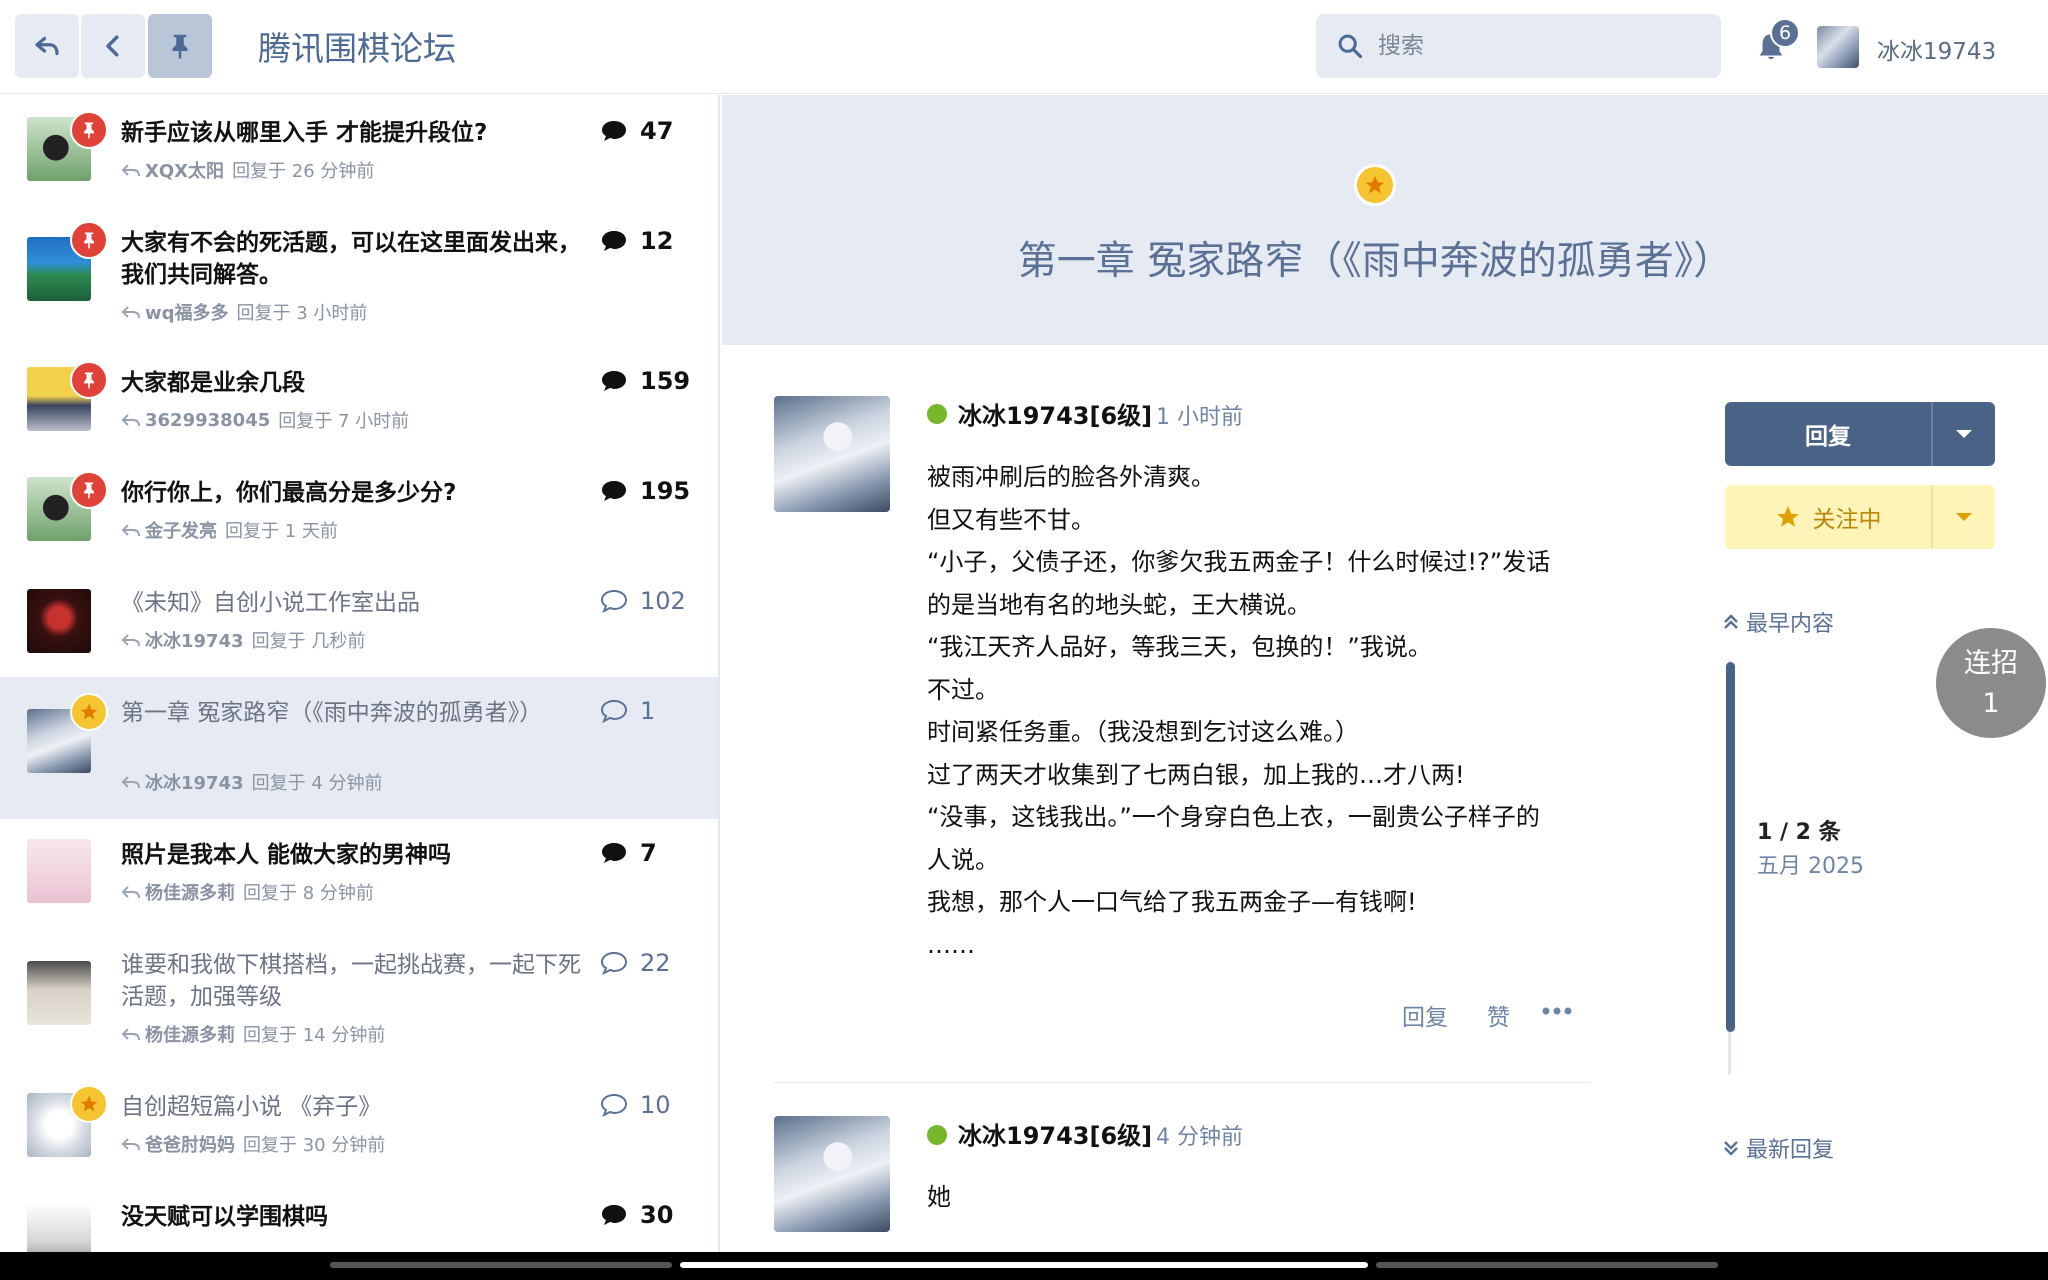  What do you see at coordinates (655, 963) in the screenshot?
I see `reply-count-value: 22` at bounding box center [655, 963].